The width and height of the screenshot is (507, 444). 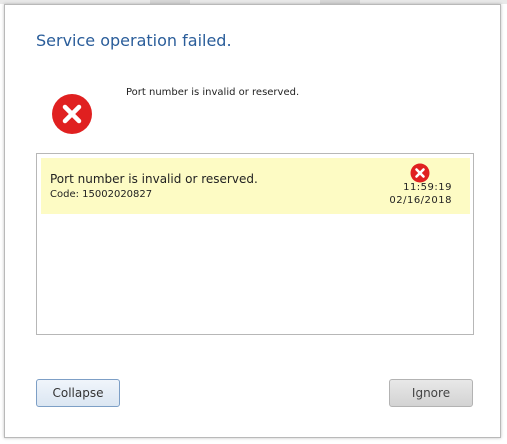 What do you see at coordinates (78, 393) in the screenshot?
I see `collapse-button: Collapse` at bounding box center [78, 393].